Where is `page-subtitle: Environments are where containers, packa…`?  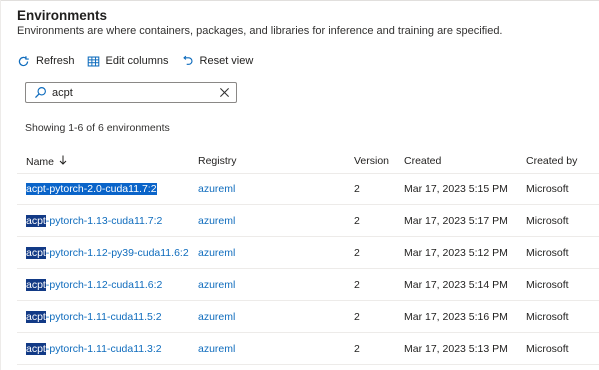
page-subtitle: Environments are where containers, packa… is located at coordinates (260, 31).